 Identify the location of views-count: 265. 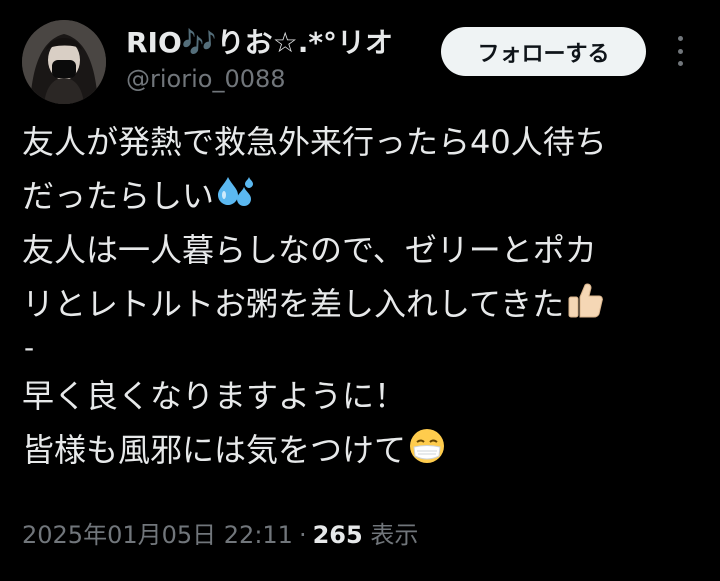
(337, 535).